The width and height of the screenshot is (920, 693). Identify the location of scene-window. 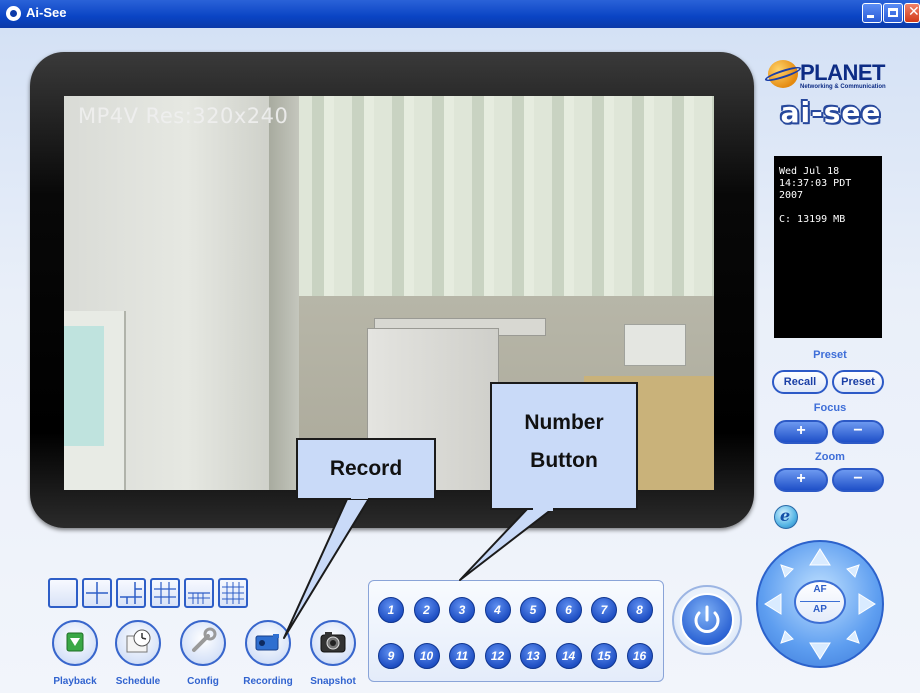
(84, 386).